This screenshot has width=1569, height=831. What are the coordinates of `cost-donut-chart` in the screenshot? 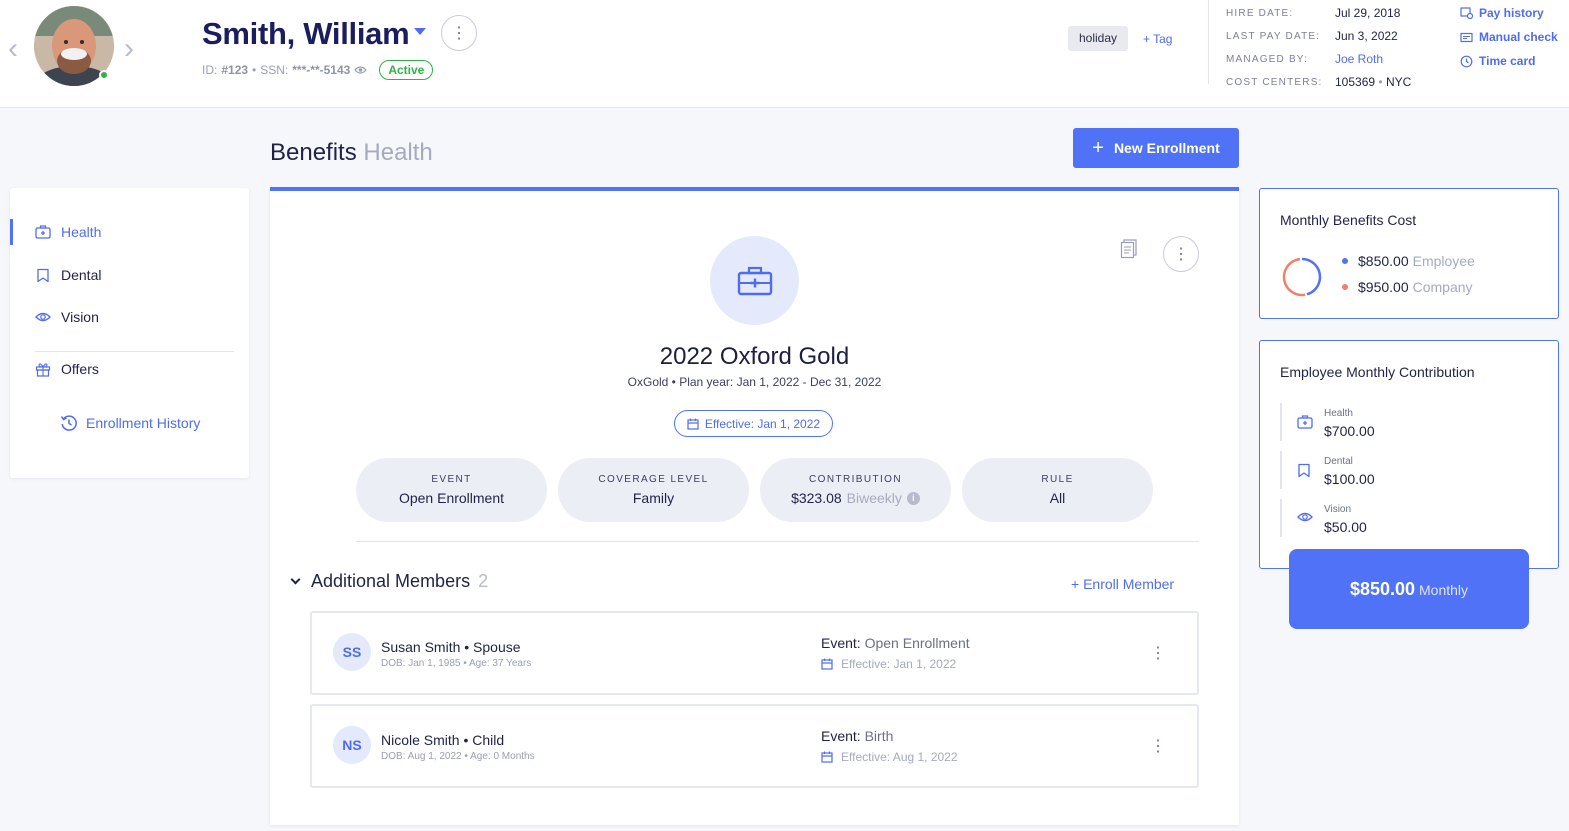 It's located at (1302, 277).